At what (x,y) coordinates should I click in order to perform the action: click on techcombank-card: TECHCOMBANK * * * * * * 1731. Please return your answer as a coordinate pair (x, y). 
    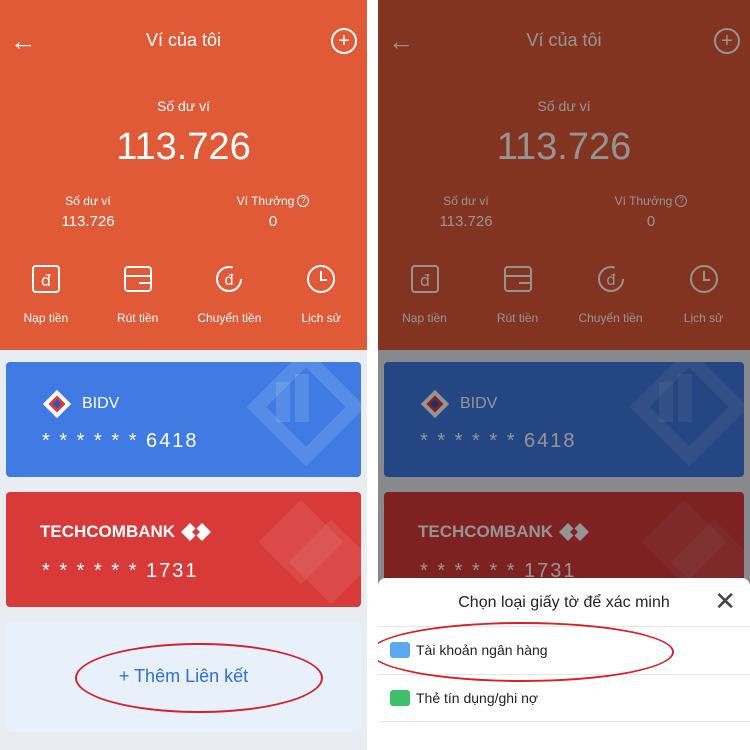
    Looking at the image, I should click on (183, 549).